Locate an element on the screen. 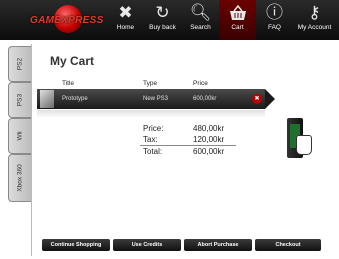 This screenshot has height=259, width=339. tab-ps3-label: PS3 is located at coordinates (20, 100).